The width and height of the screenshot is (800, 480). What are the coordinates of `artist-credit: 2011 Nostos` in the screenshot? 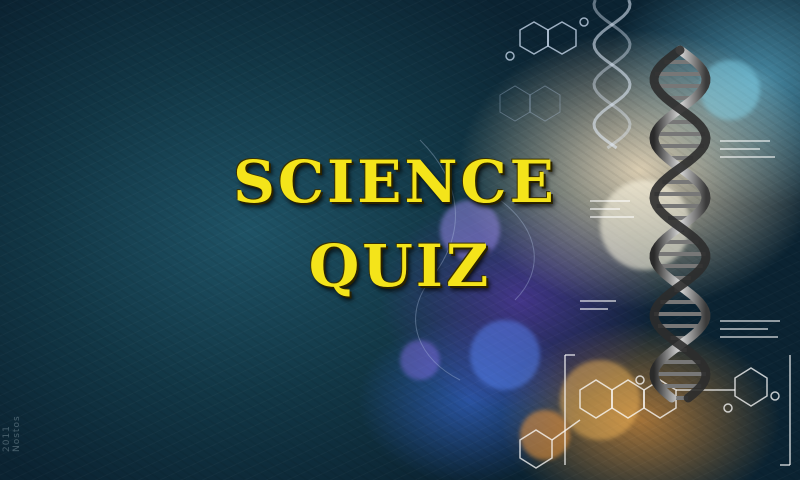 It's located at (12, 433).